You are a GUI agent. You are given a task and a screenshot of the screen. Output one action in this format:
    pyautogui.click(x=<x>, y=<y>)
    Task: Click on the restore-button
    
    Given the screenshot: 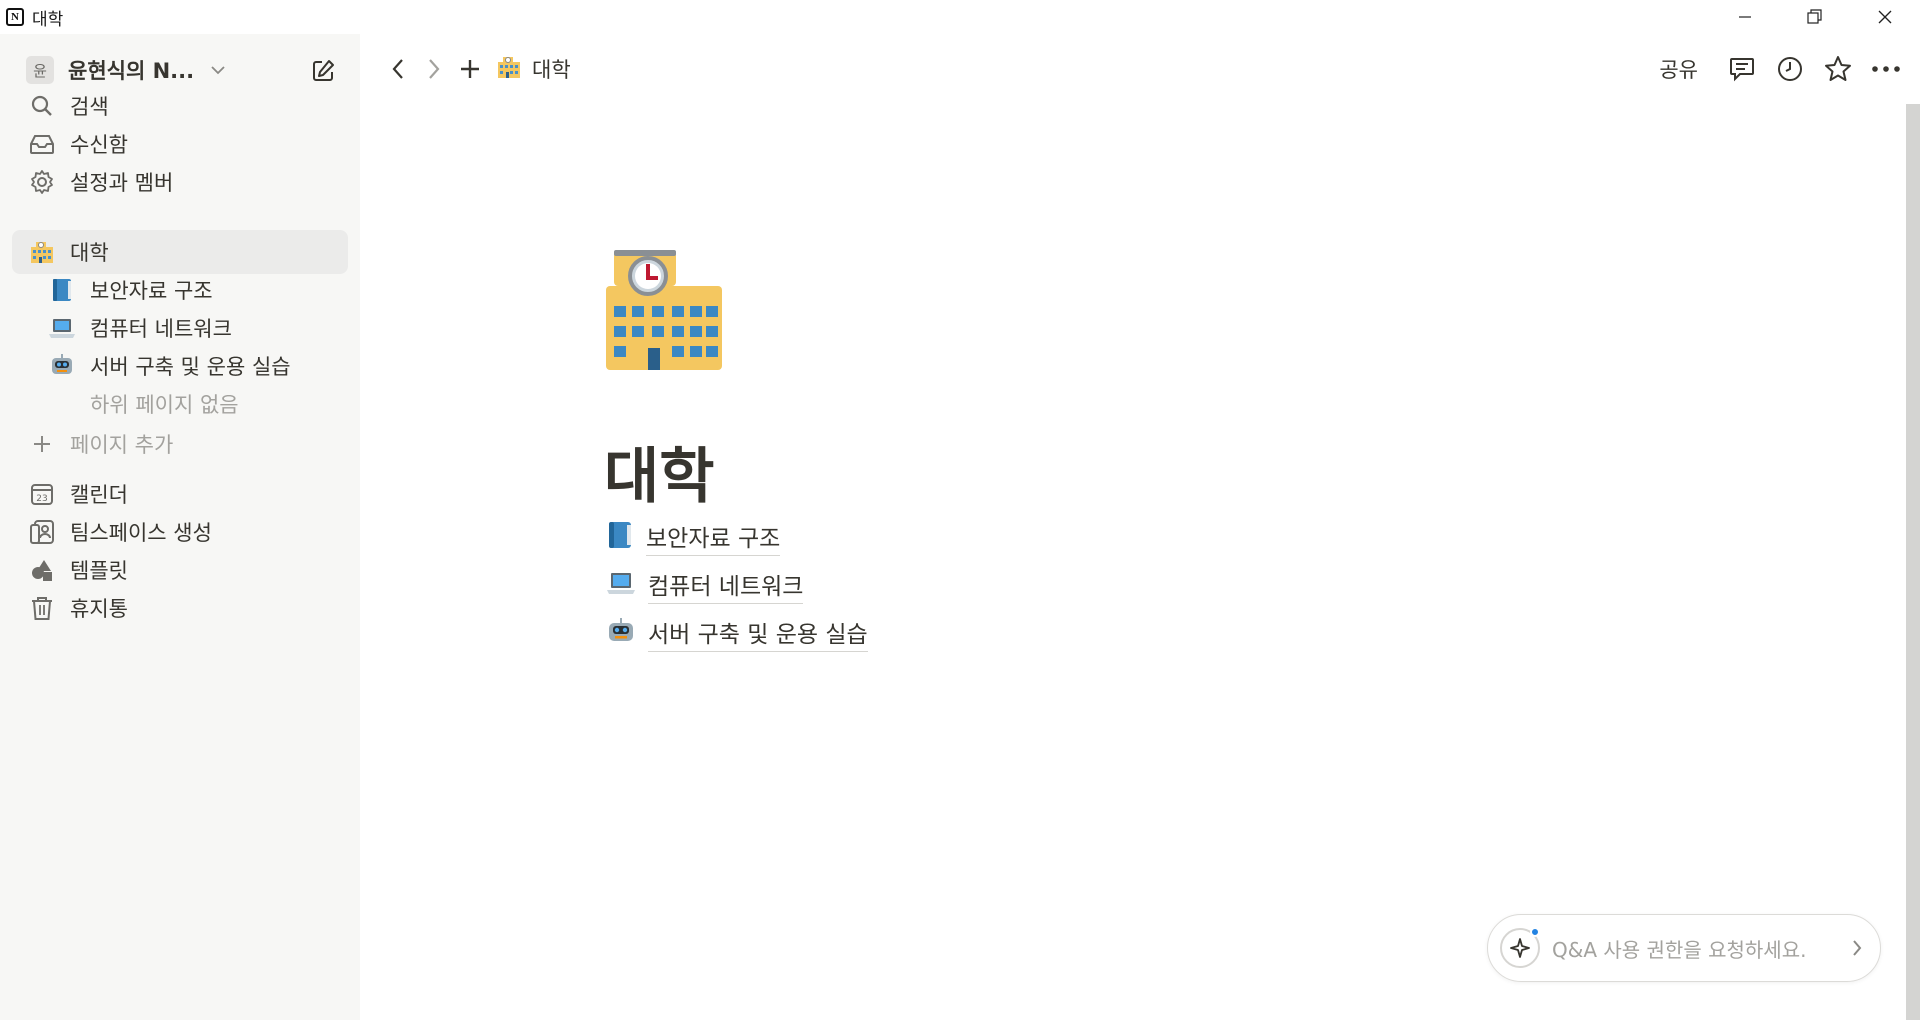 What is the action you would take?
    pyautogui.click(x=1815, y=17)
    